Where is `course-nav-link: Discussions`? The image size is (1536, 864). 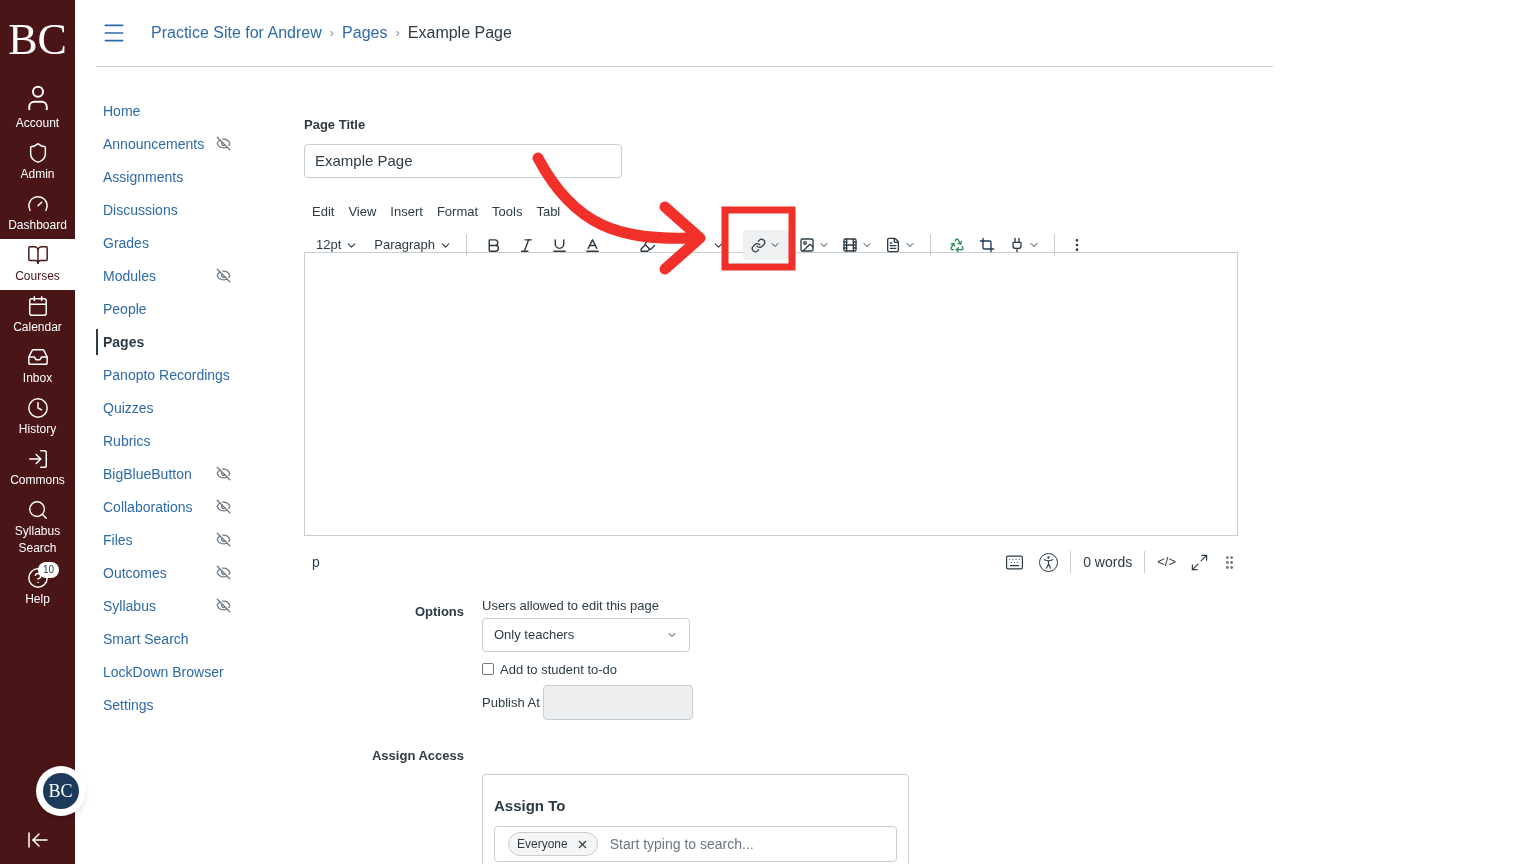
course-nav-link: Discussions is located at coordinates (137, 209).